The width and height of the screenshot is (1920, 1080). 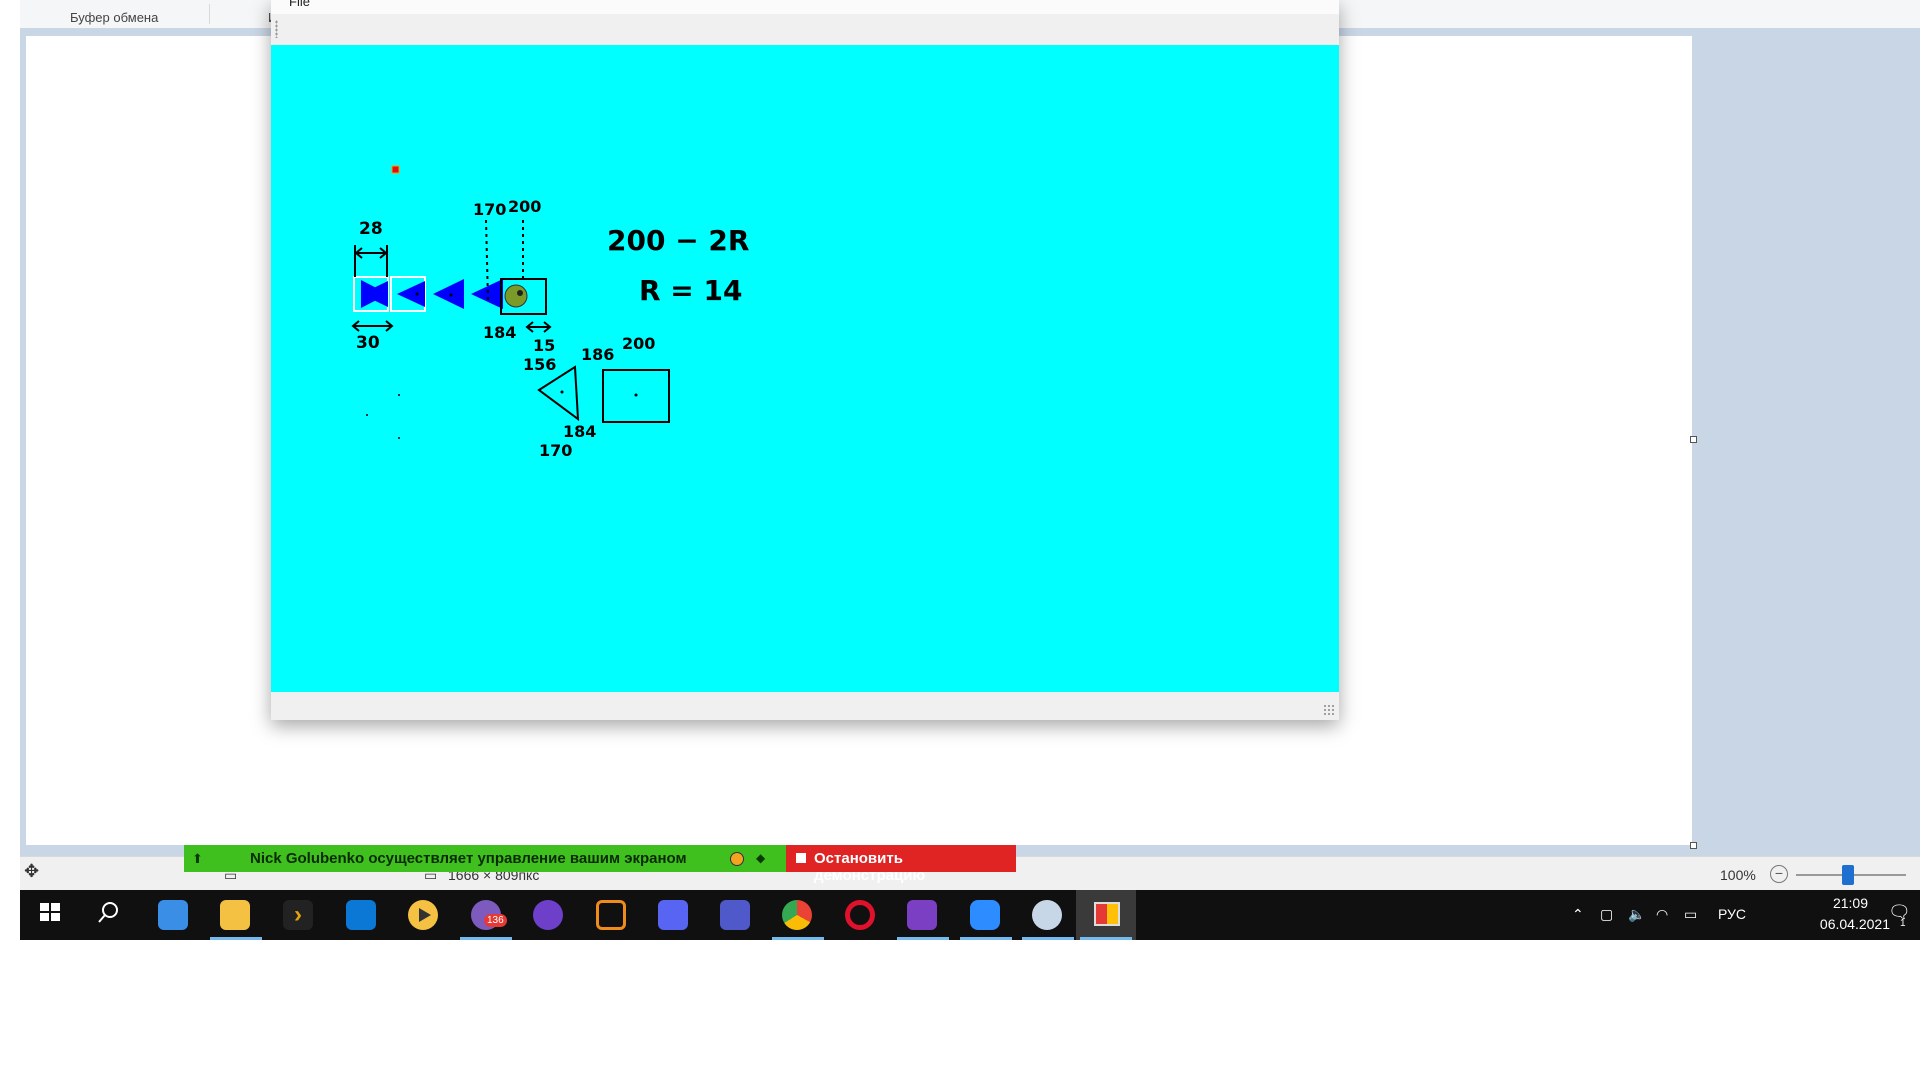 What do you see at coordinates (1047, 915) in the screenshot?
I see `paint-icon` at bounding box center [1047, 915].